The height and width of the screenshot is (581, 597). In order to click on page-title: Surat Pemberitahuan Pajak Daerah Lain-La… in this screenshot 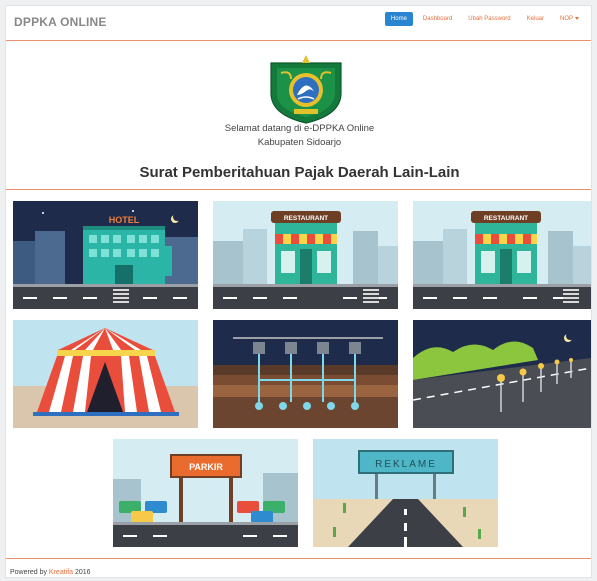, I will do `click(299, 172)`.